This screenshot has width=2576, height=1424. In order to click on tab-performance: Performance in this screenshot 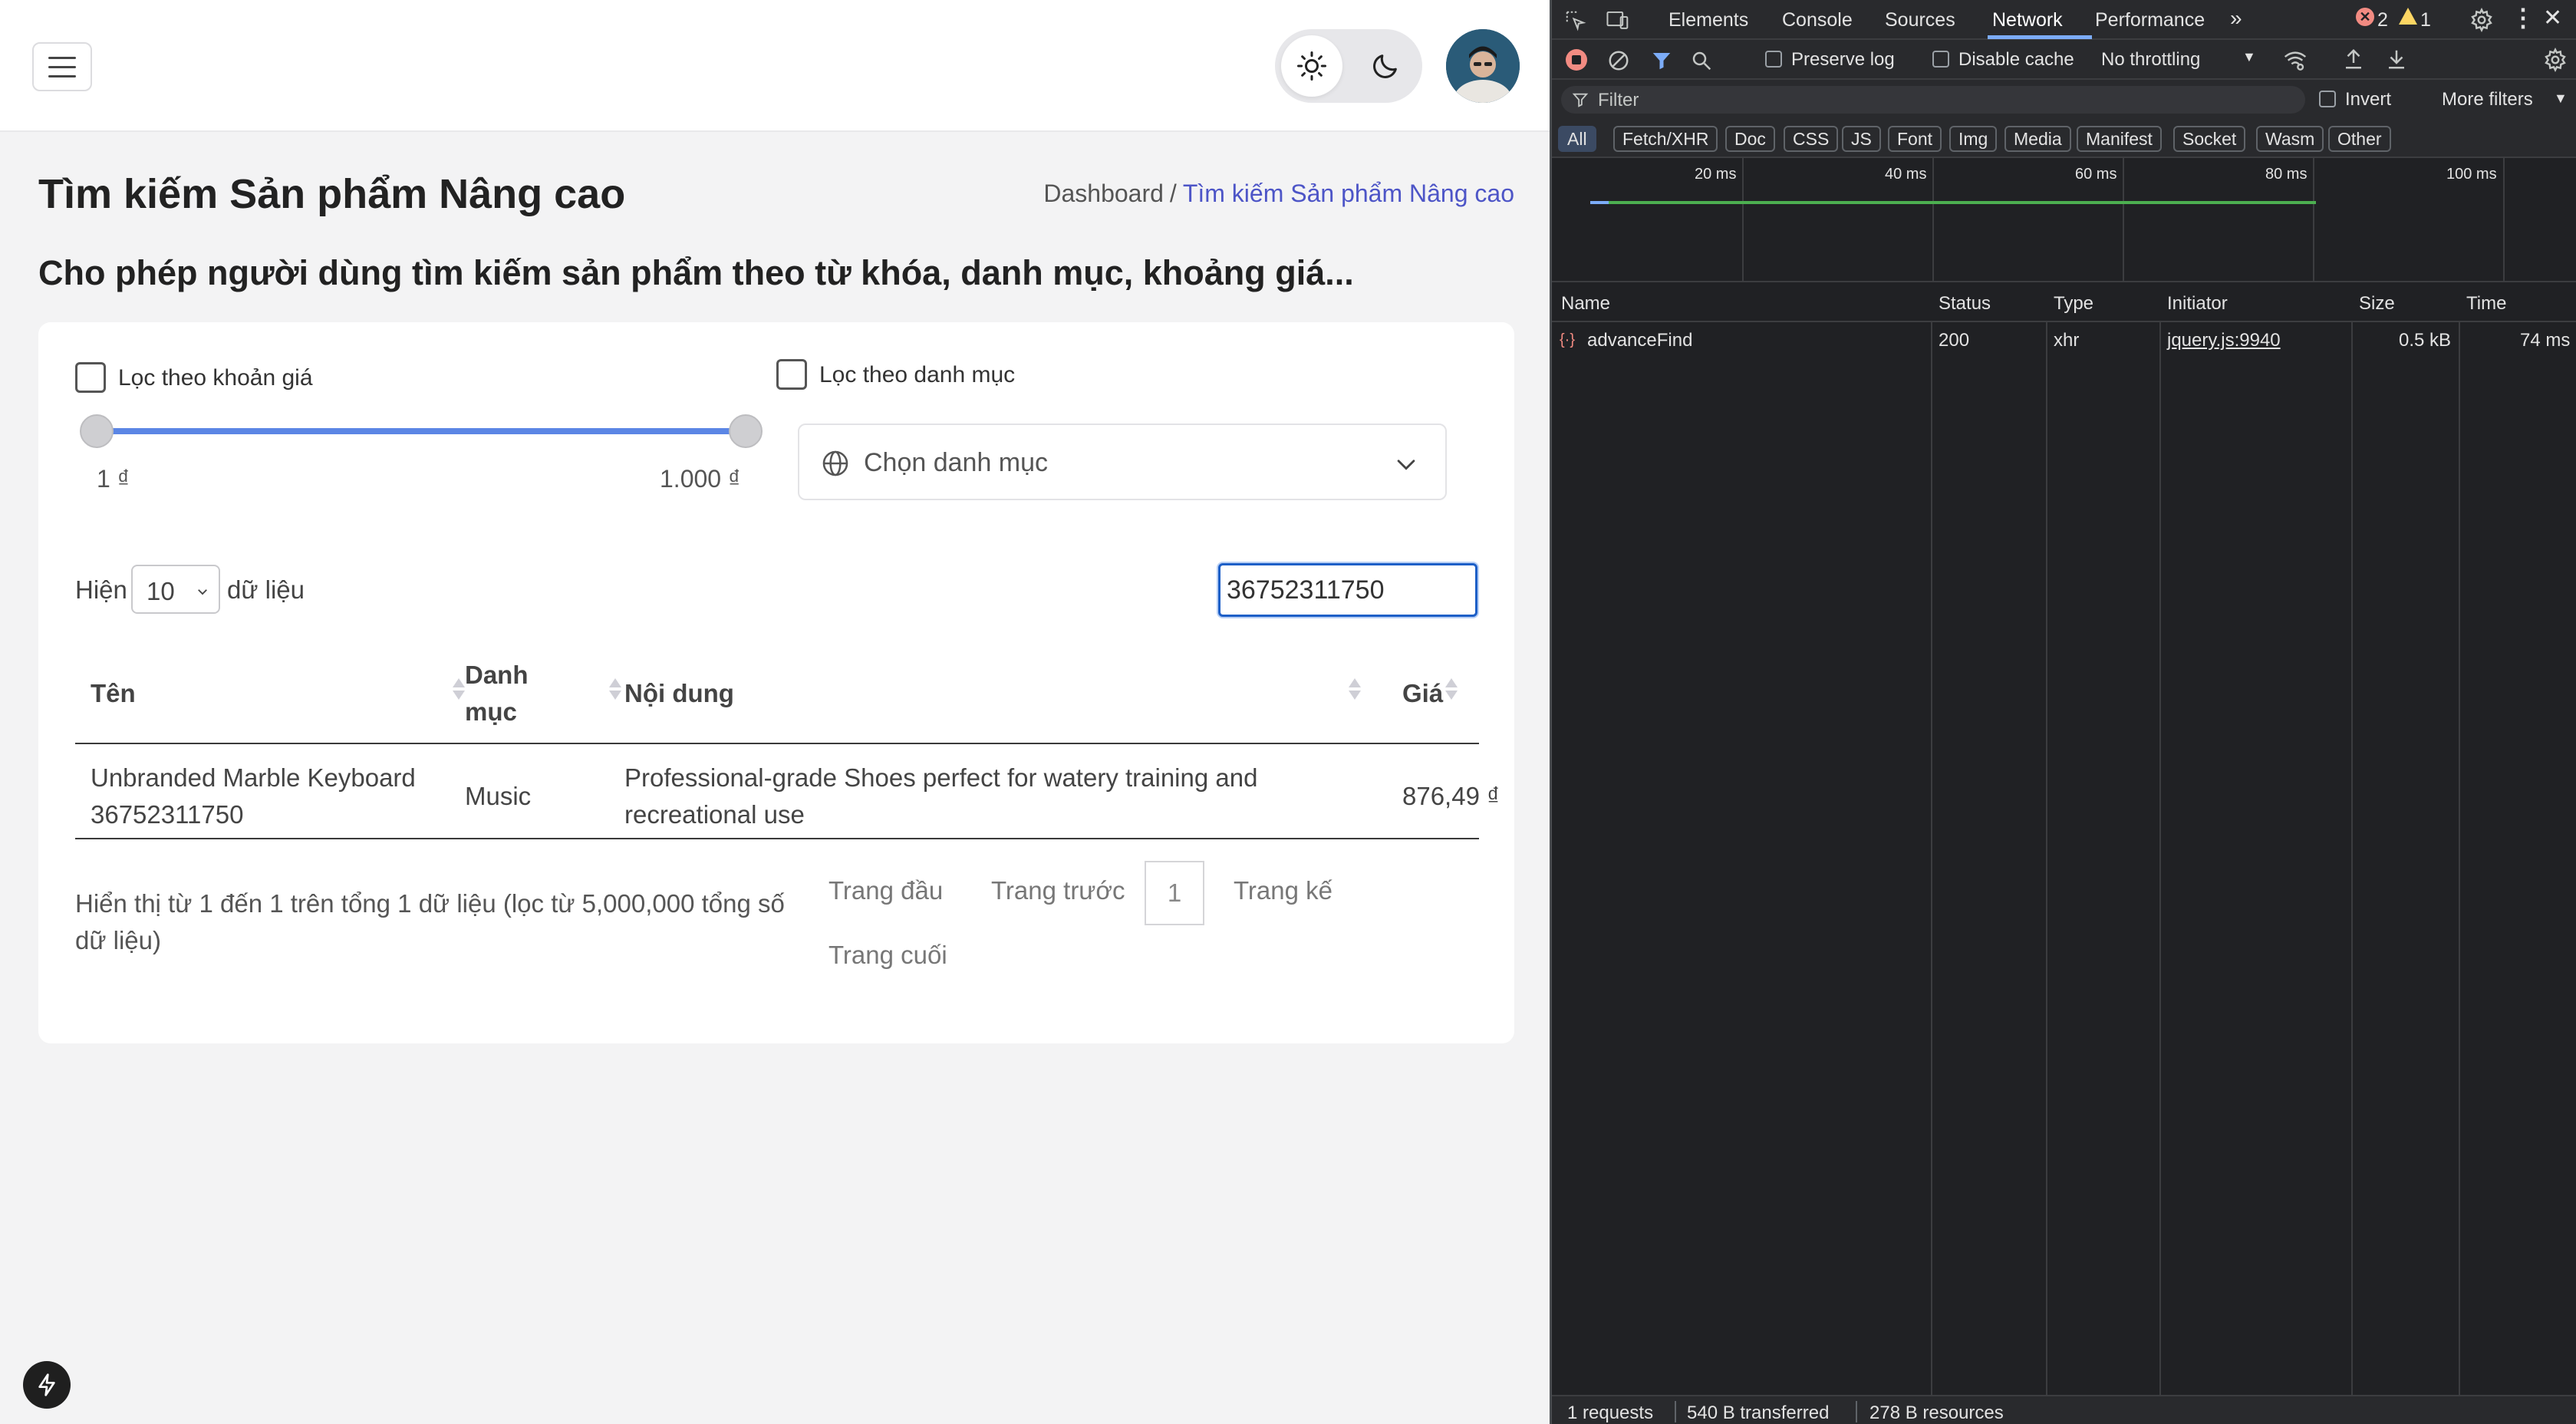, I will do `click(2150, 20)`.